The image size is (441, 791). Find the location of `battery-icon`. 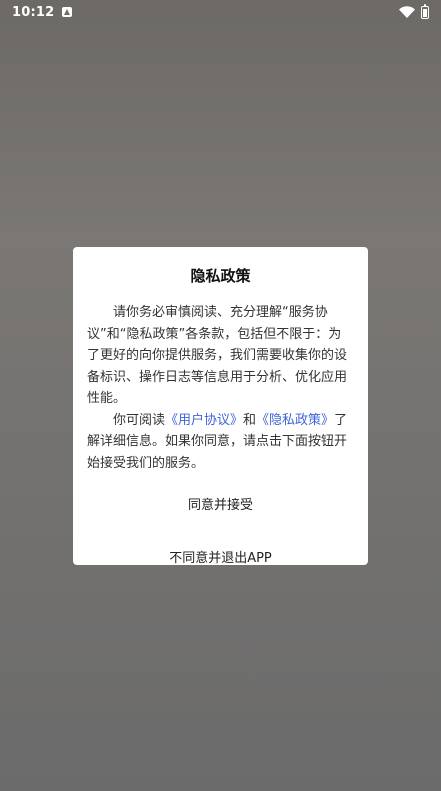

battery-icon is located at coordinates (425, 11).